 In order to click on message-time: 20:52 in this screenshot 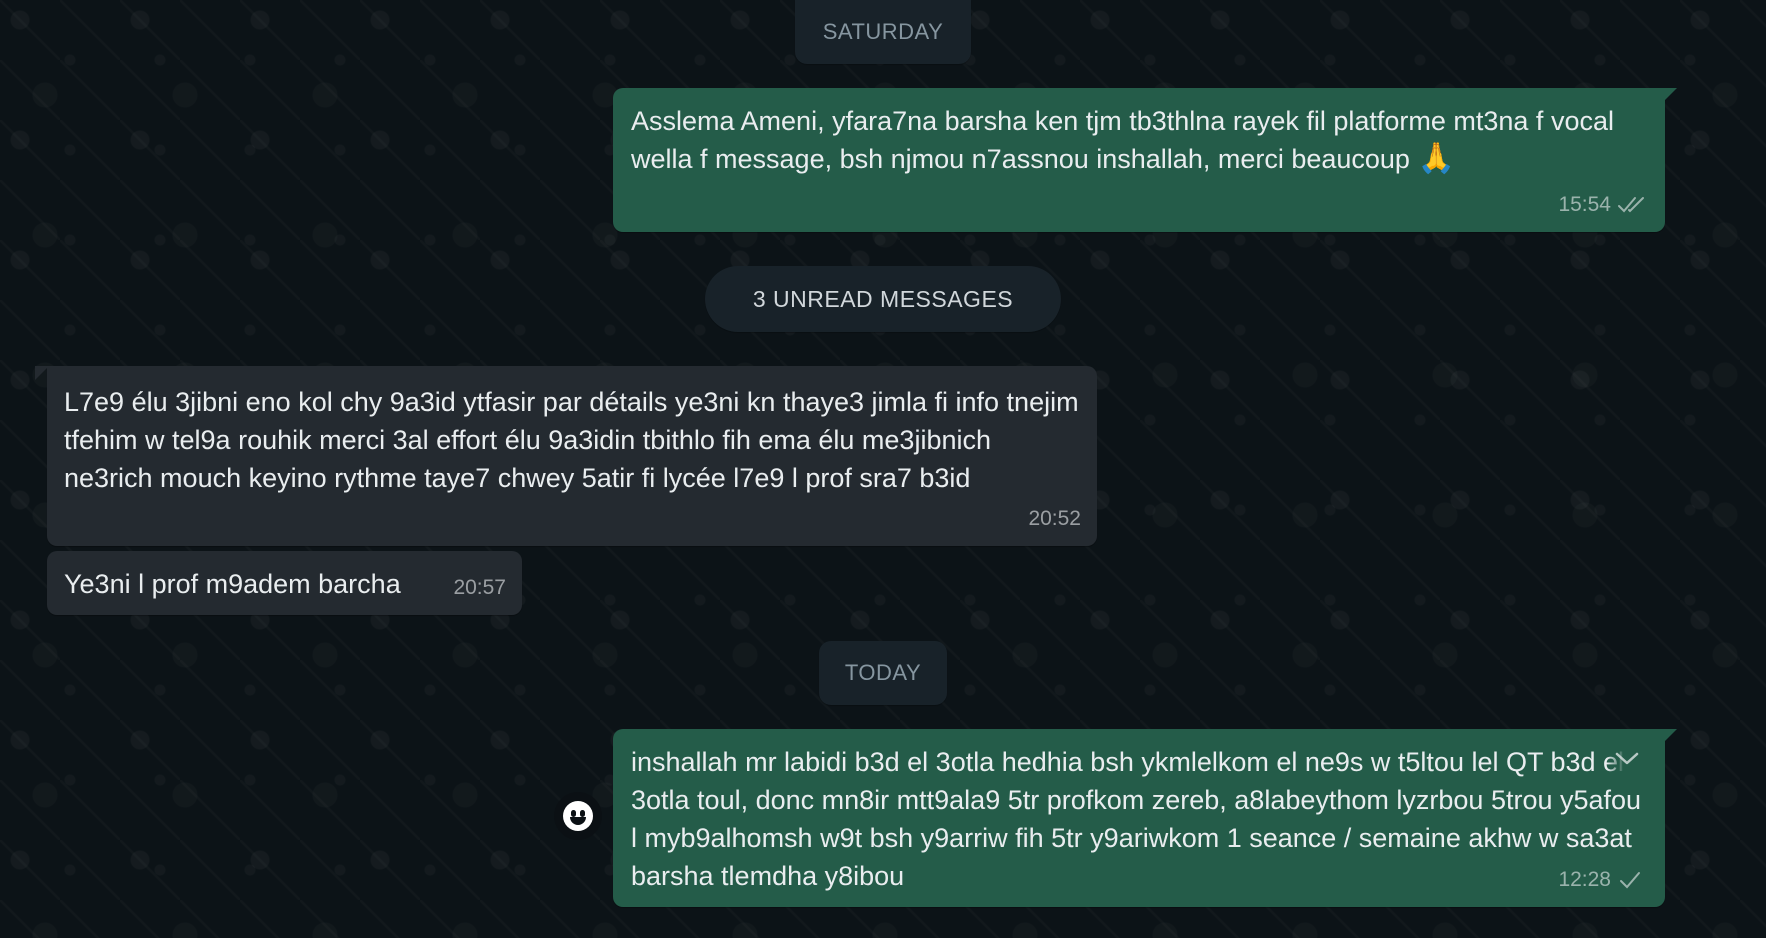, I will do `click(1054, 518)`.